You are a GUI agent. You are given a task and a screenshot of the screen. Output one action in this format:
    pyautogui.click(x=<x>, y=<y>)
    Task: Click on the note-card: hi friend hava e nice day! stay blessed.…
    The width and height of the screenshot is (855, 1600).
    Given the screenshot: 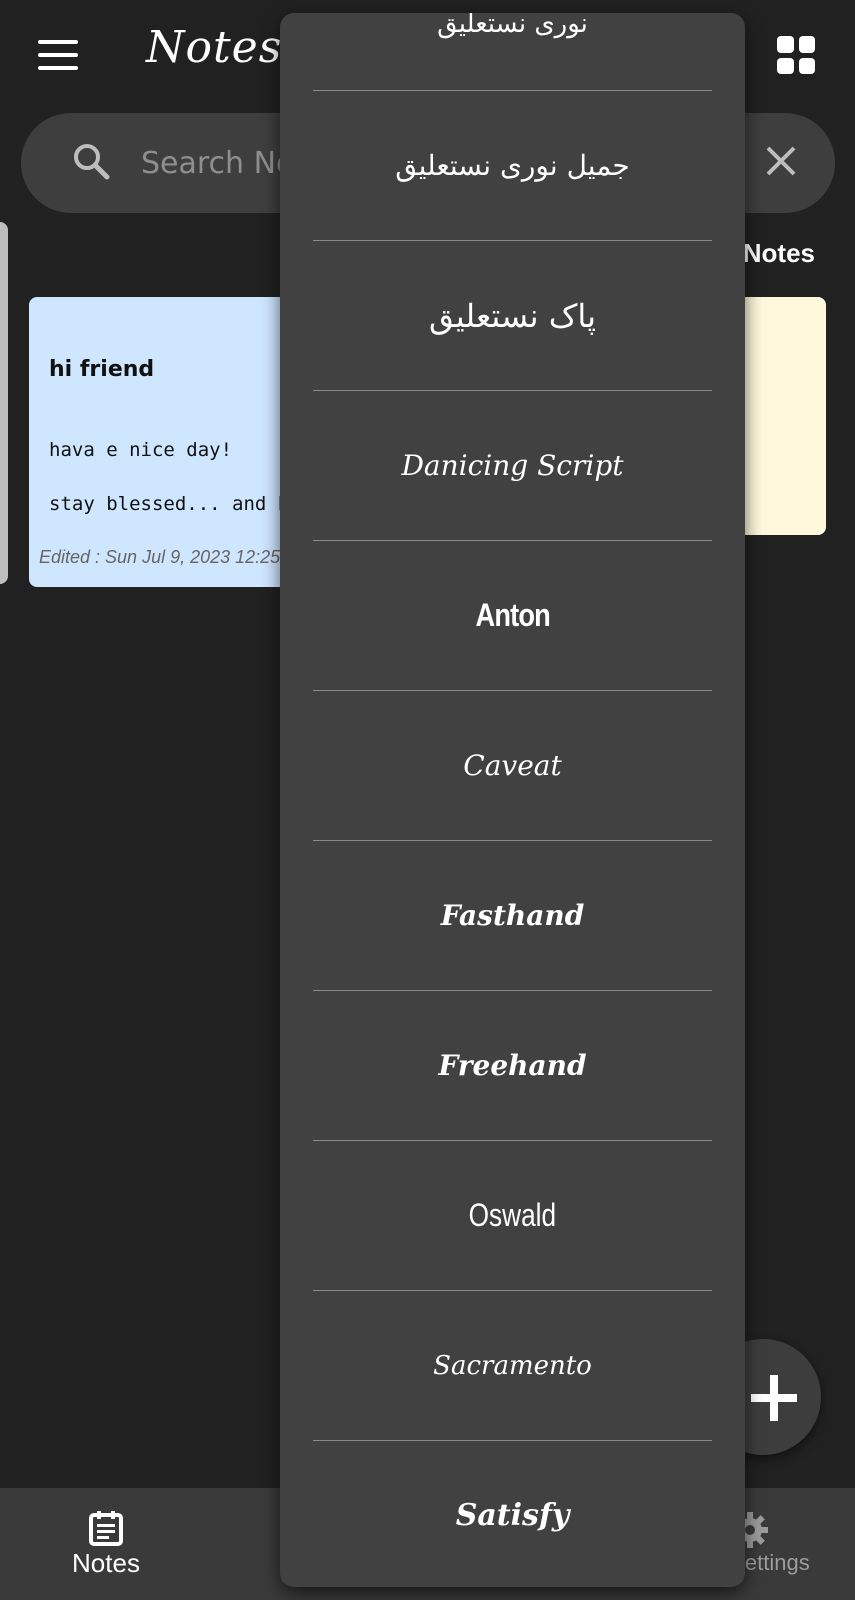 What is the action you would take?
    pyautogui.click(x=160, y=442)
    